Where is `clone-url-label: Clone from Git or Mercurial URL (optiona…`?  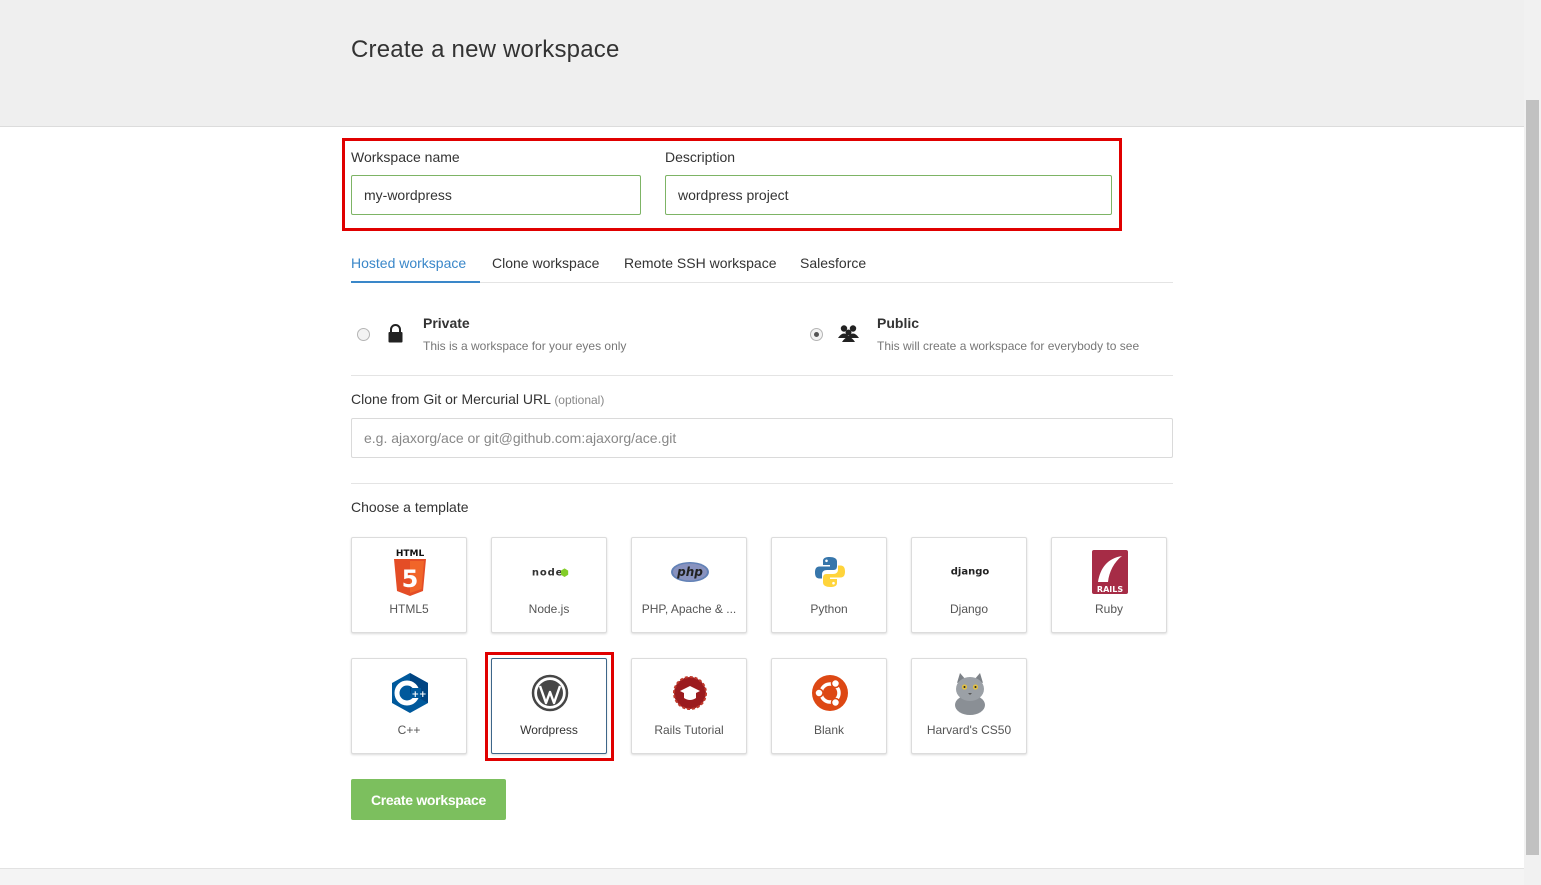 clone-url-label: Clone from Git or Mercurial URL (optiona… is located at coordinates (477, 399).